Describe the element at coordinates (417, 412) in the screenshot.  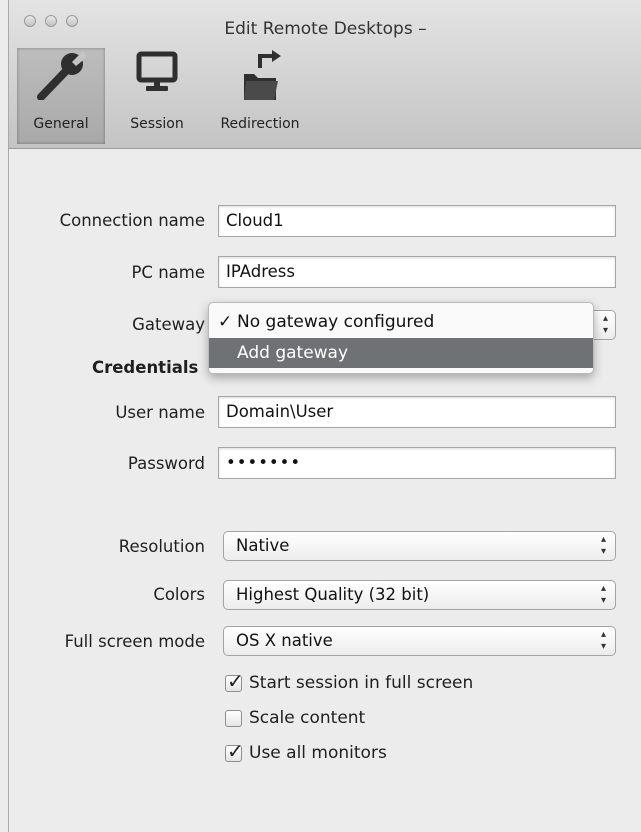
I see `user-name-field: Domain\User` at that location.